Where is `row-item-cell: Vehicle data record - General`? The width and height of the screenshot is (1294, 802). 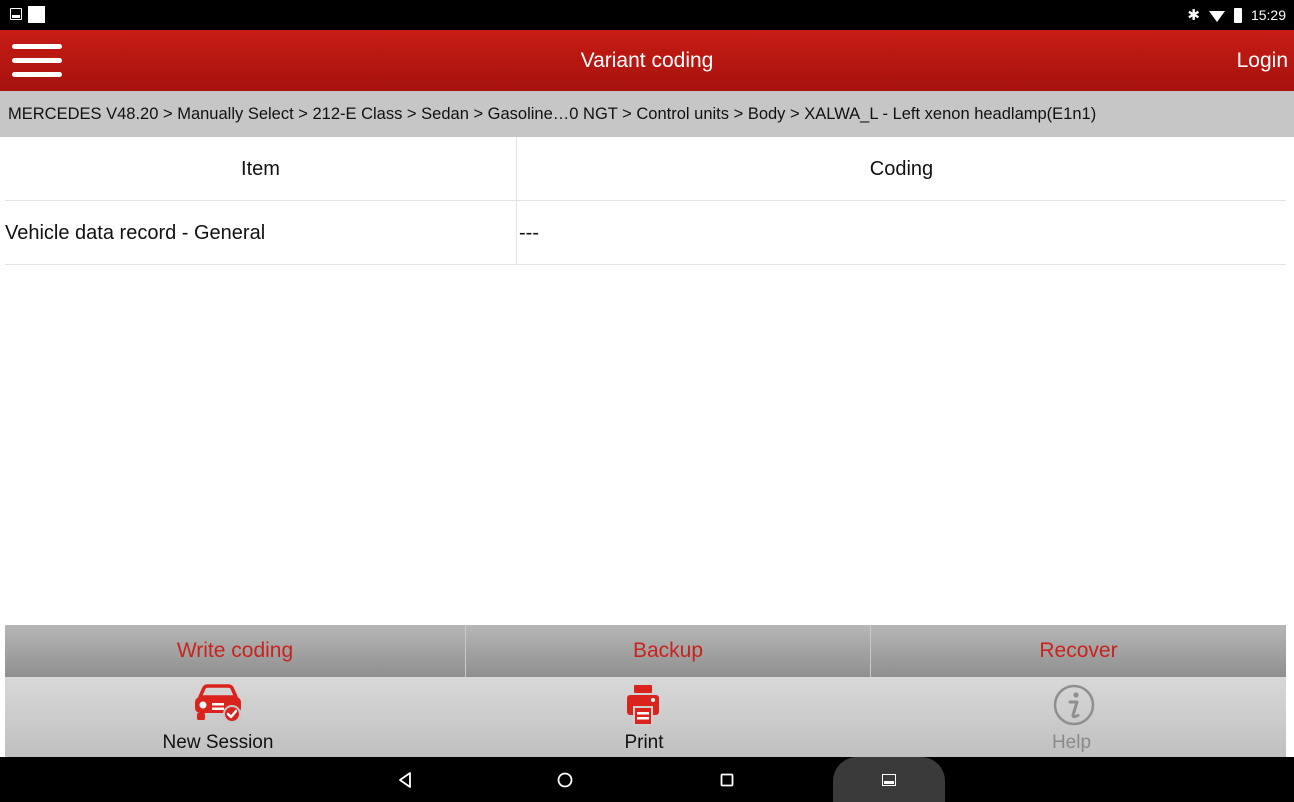 row-item-cell: Vehicle data record - General is located at coordinates (261, 233).